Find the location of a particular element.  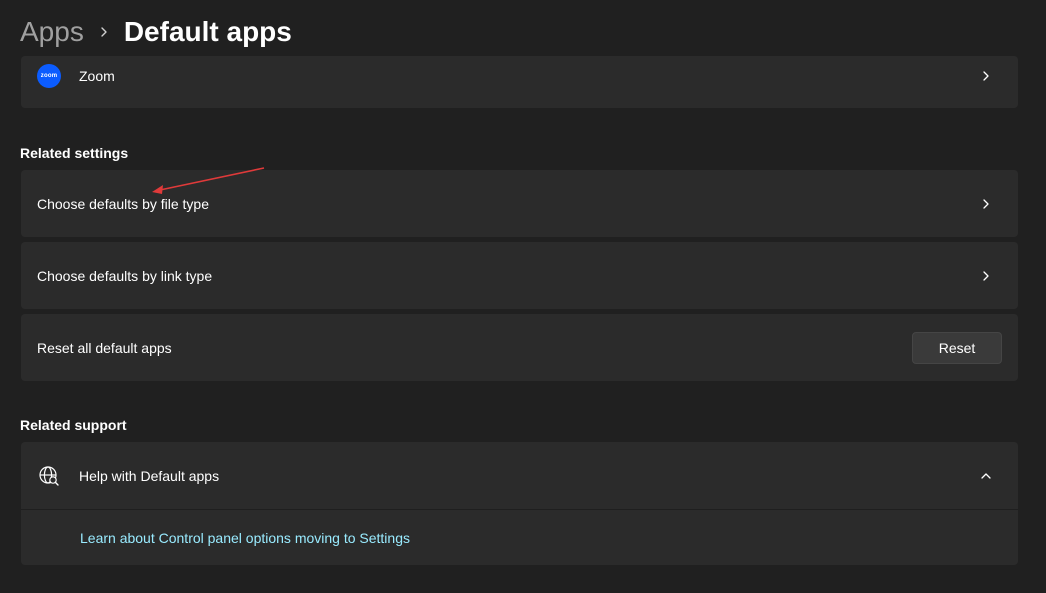

breadcrumb: Apps Default apps is located at coordinates (156, 32).